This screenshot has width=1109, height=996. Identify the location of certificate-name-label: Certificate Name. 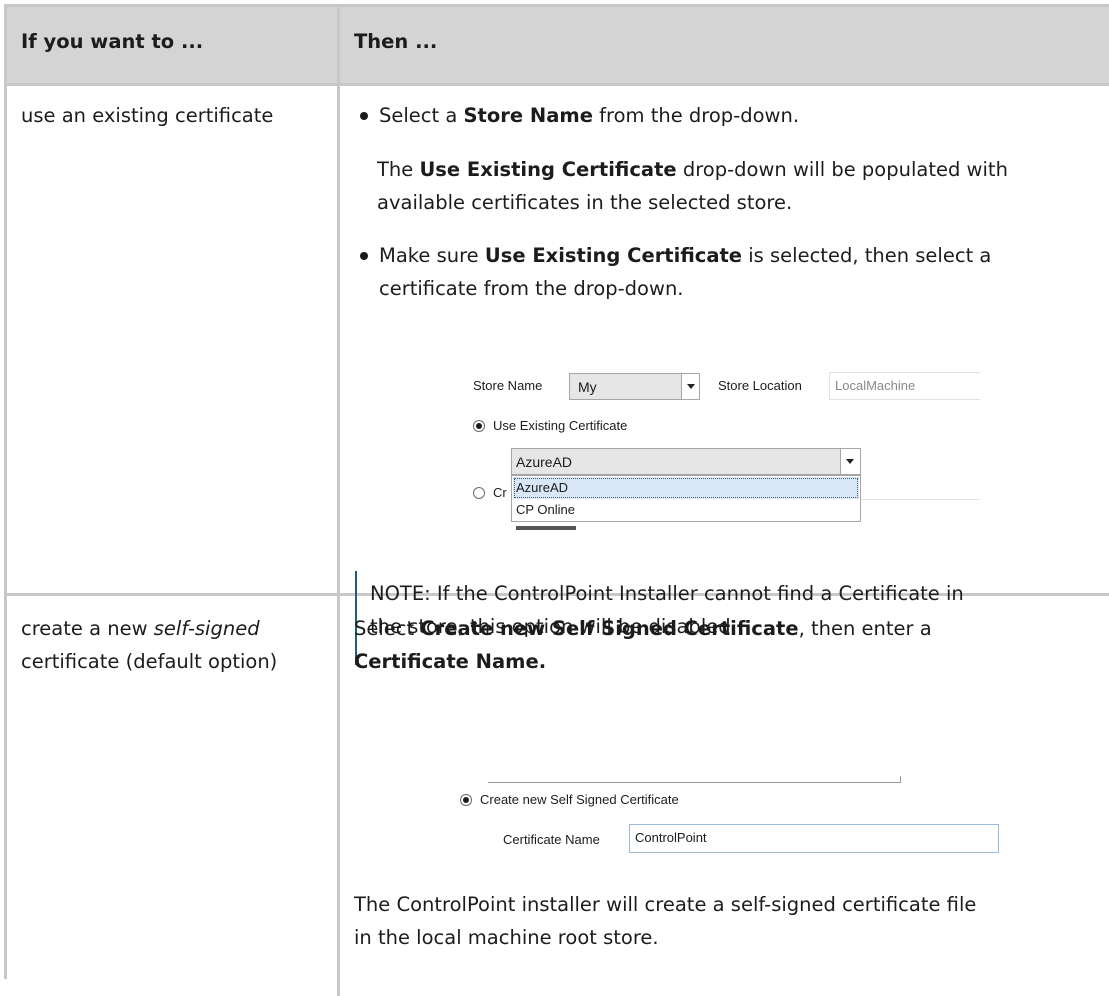
(551, 839).